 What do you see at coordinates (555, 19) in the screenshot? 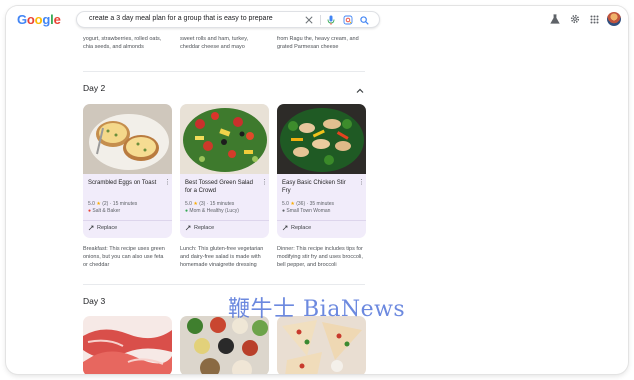
I see `flask-icon` at bounding box center [555, 19].